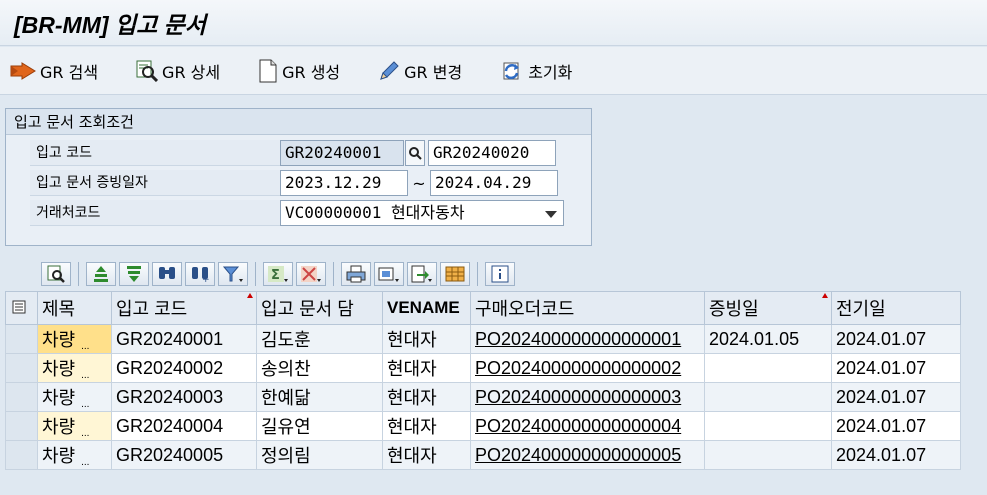  Describe the element at coordinates (268, 70) in the screenshot. I see `new-document-icon` at that location.